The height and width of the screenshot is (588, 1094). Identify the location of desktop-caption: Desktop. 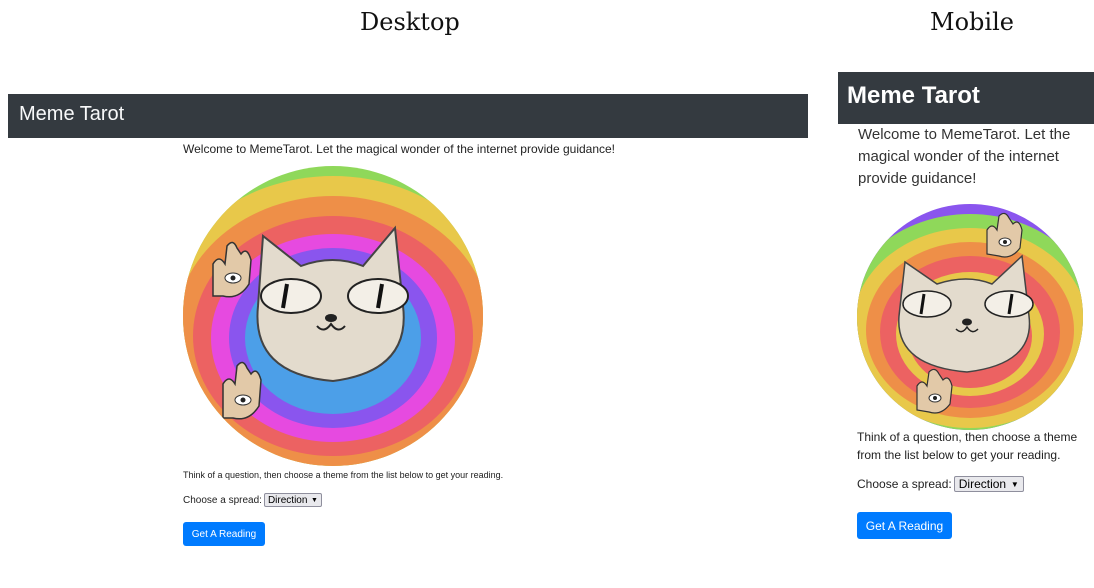
(410, 22).